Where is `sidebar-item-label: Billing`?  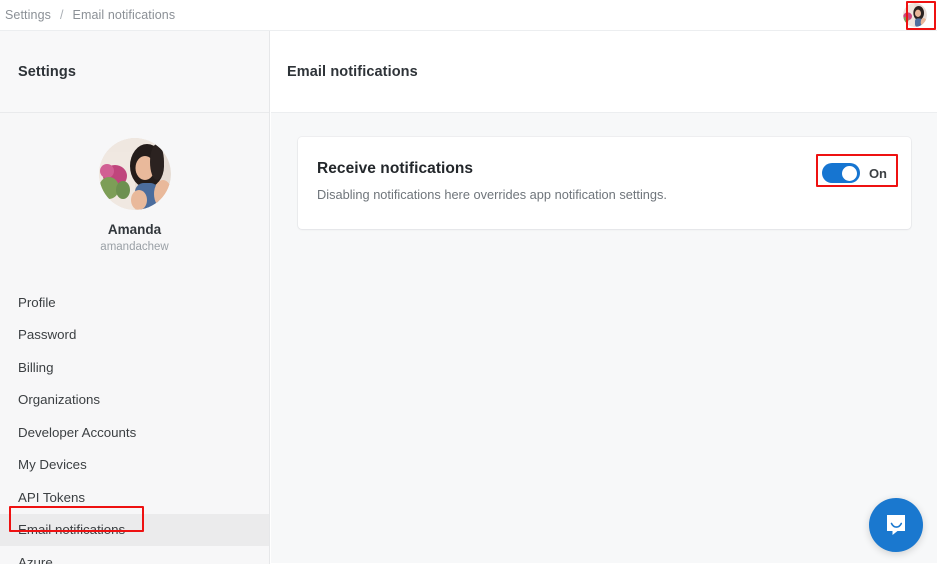
sidebar-item-label: Billing is located at coordinates (36, 367).